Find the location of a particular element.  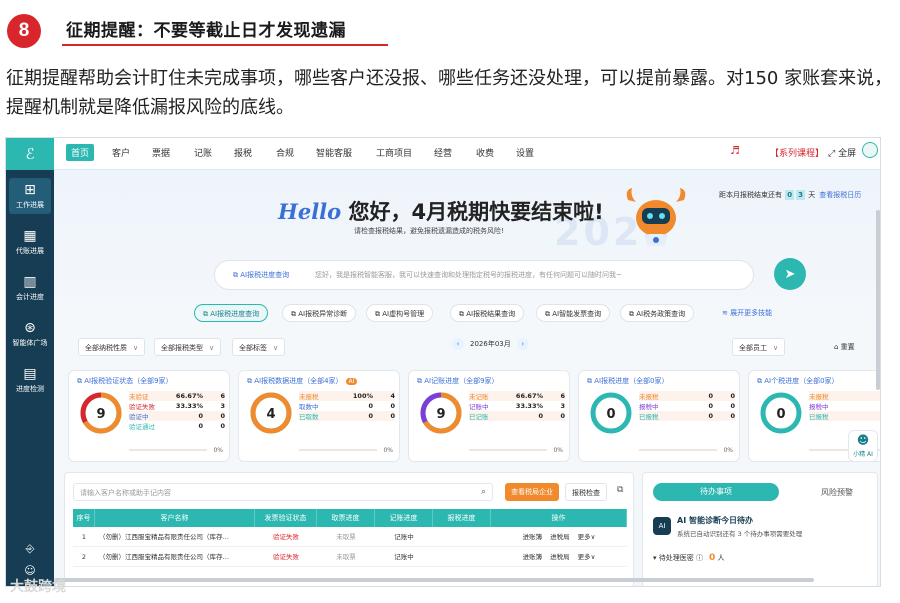

ai-search-tag-label: AI报税进度查询 is located at coordinates (265, 275).